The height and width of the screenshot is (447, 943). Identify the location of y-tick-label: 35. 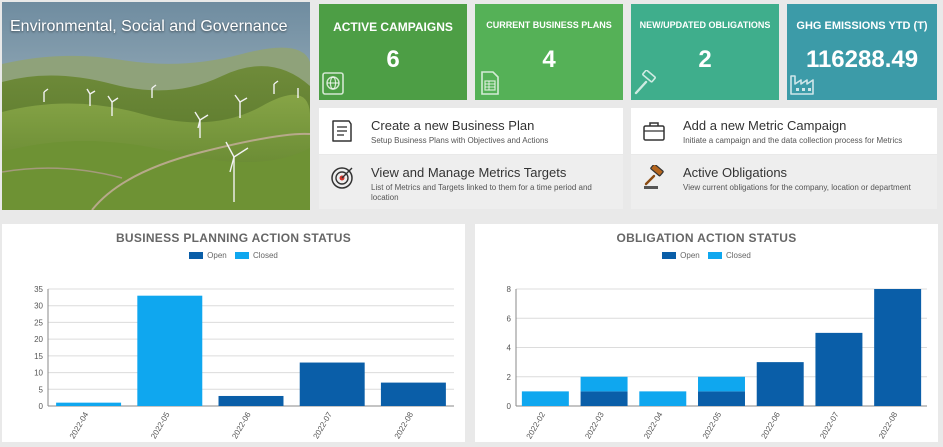
(38, 289).